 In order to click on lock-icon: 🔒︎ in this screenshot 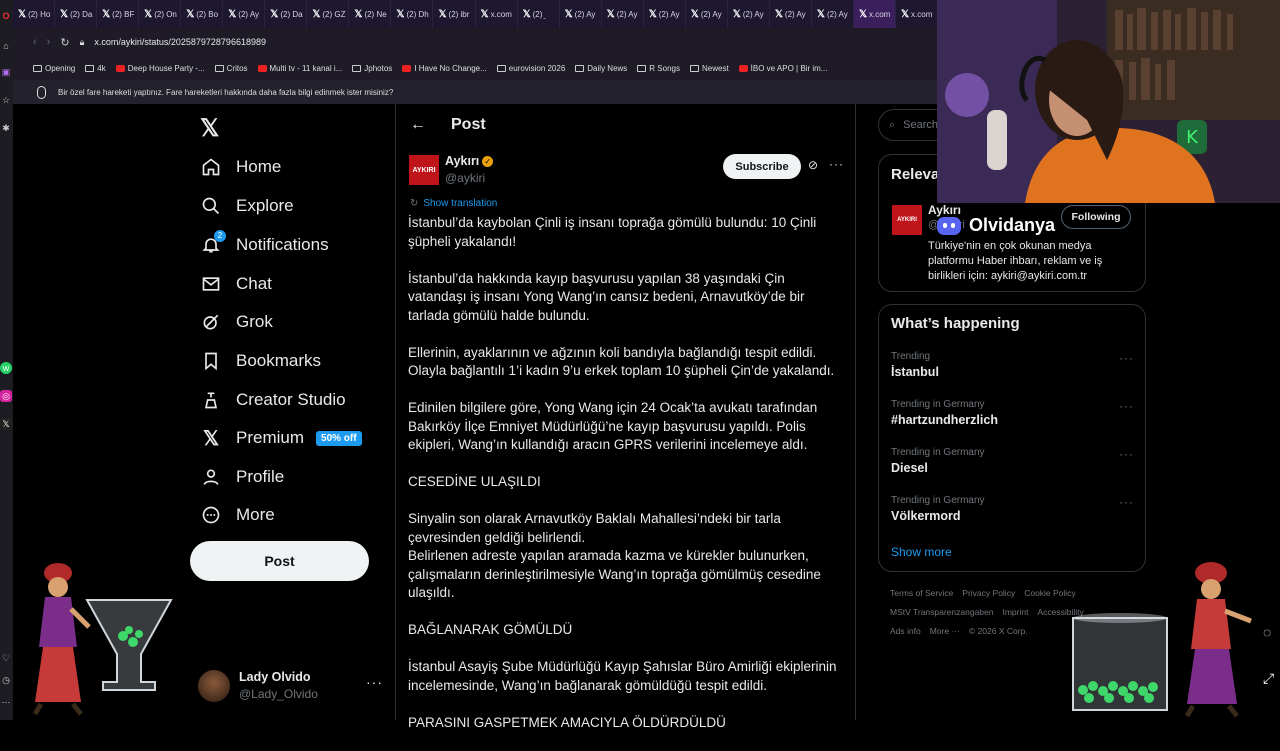, I will do `click(82, 42)`.